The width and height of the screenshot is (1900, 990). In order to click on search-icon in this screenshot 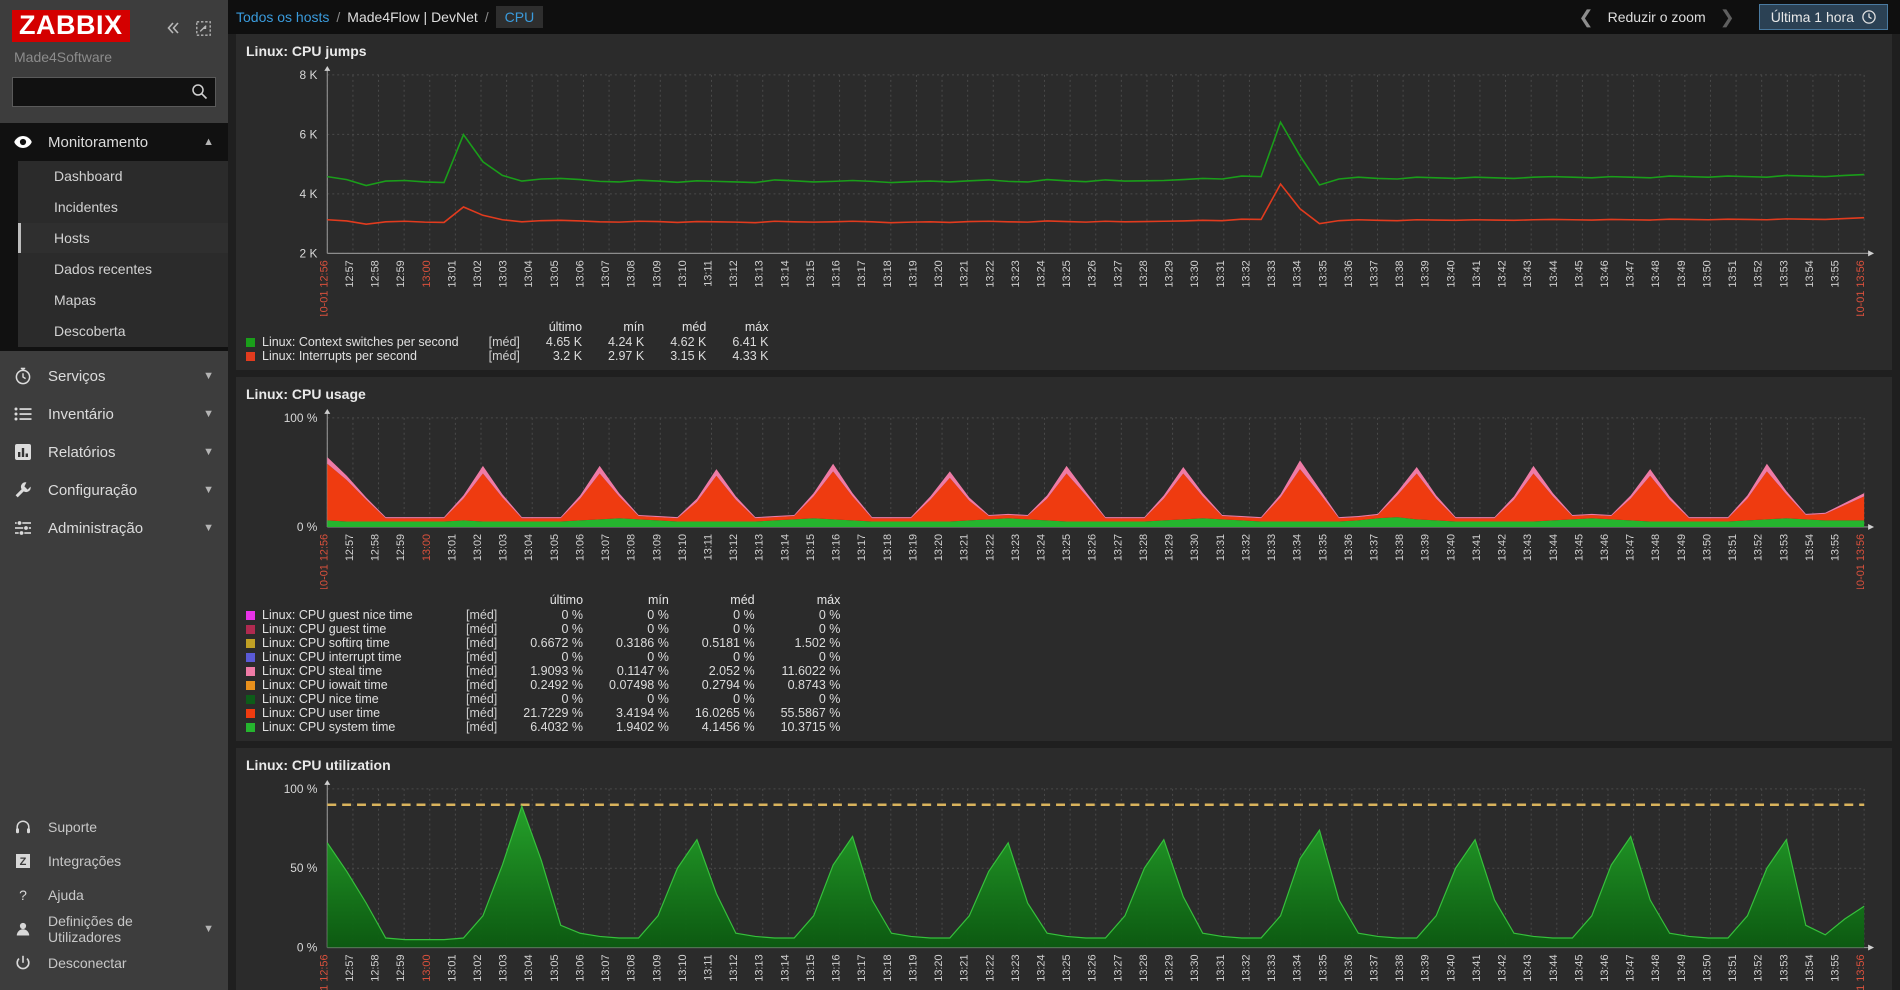, I will do `click(199, 94)`.